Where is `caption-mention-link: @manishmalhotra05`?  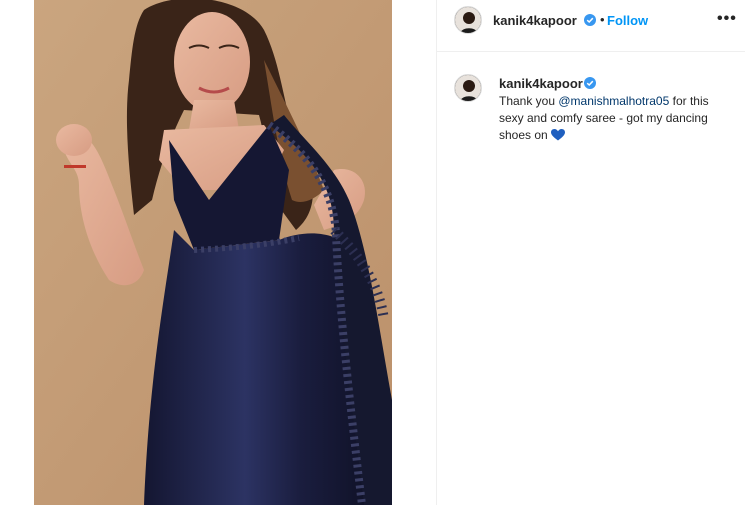
caption-mention-link: @manishmalhotra05 is located at coordinates (613, 101).